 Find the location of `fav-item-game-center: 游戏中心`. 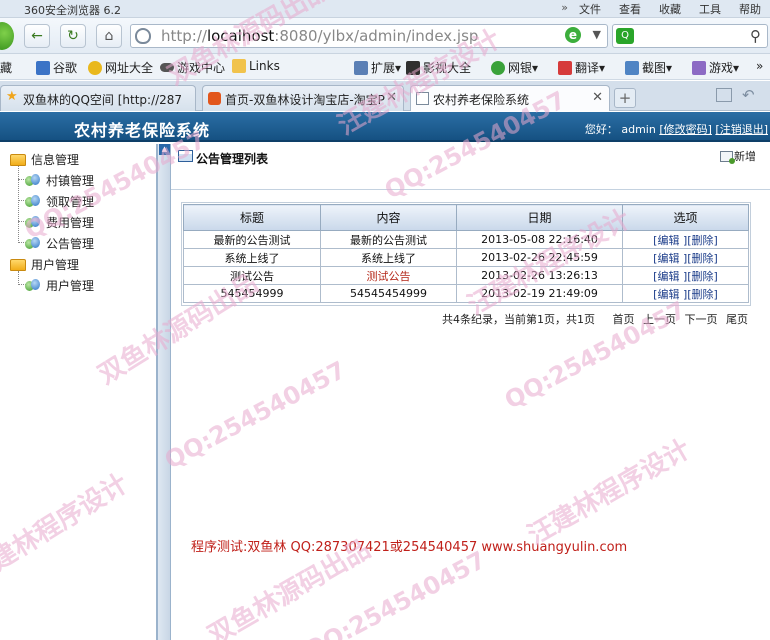

fav-item-game-center: 游戏中心 is located at coordinates (192, 67).